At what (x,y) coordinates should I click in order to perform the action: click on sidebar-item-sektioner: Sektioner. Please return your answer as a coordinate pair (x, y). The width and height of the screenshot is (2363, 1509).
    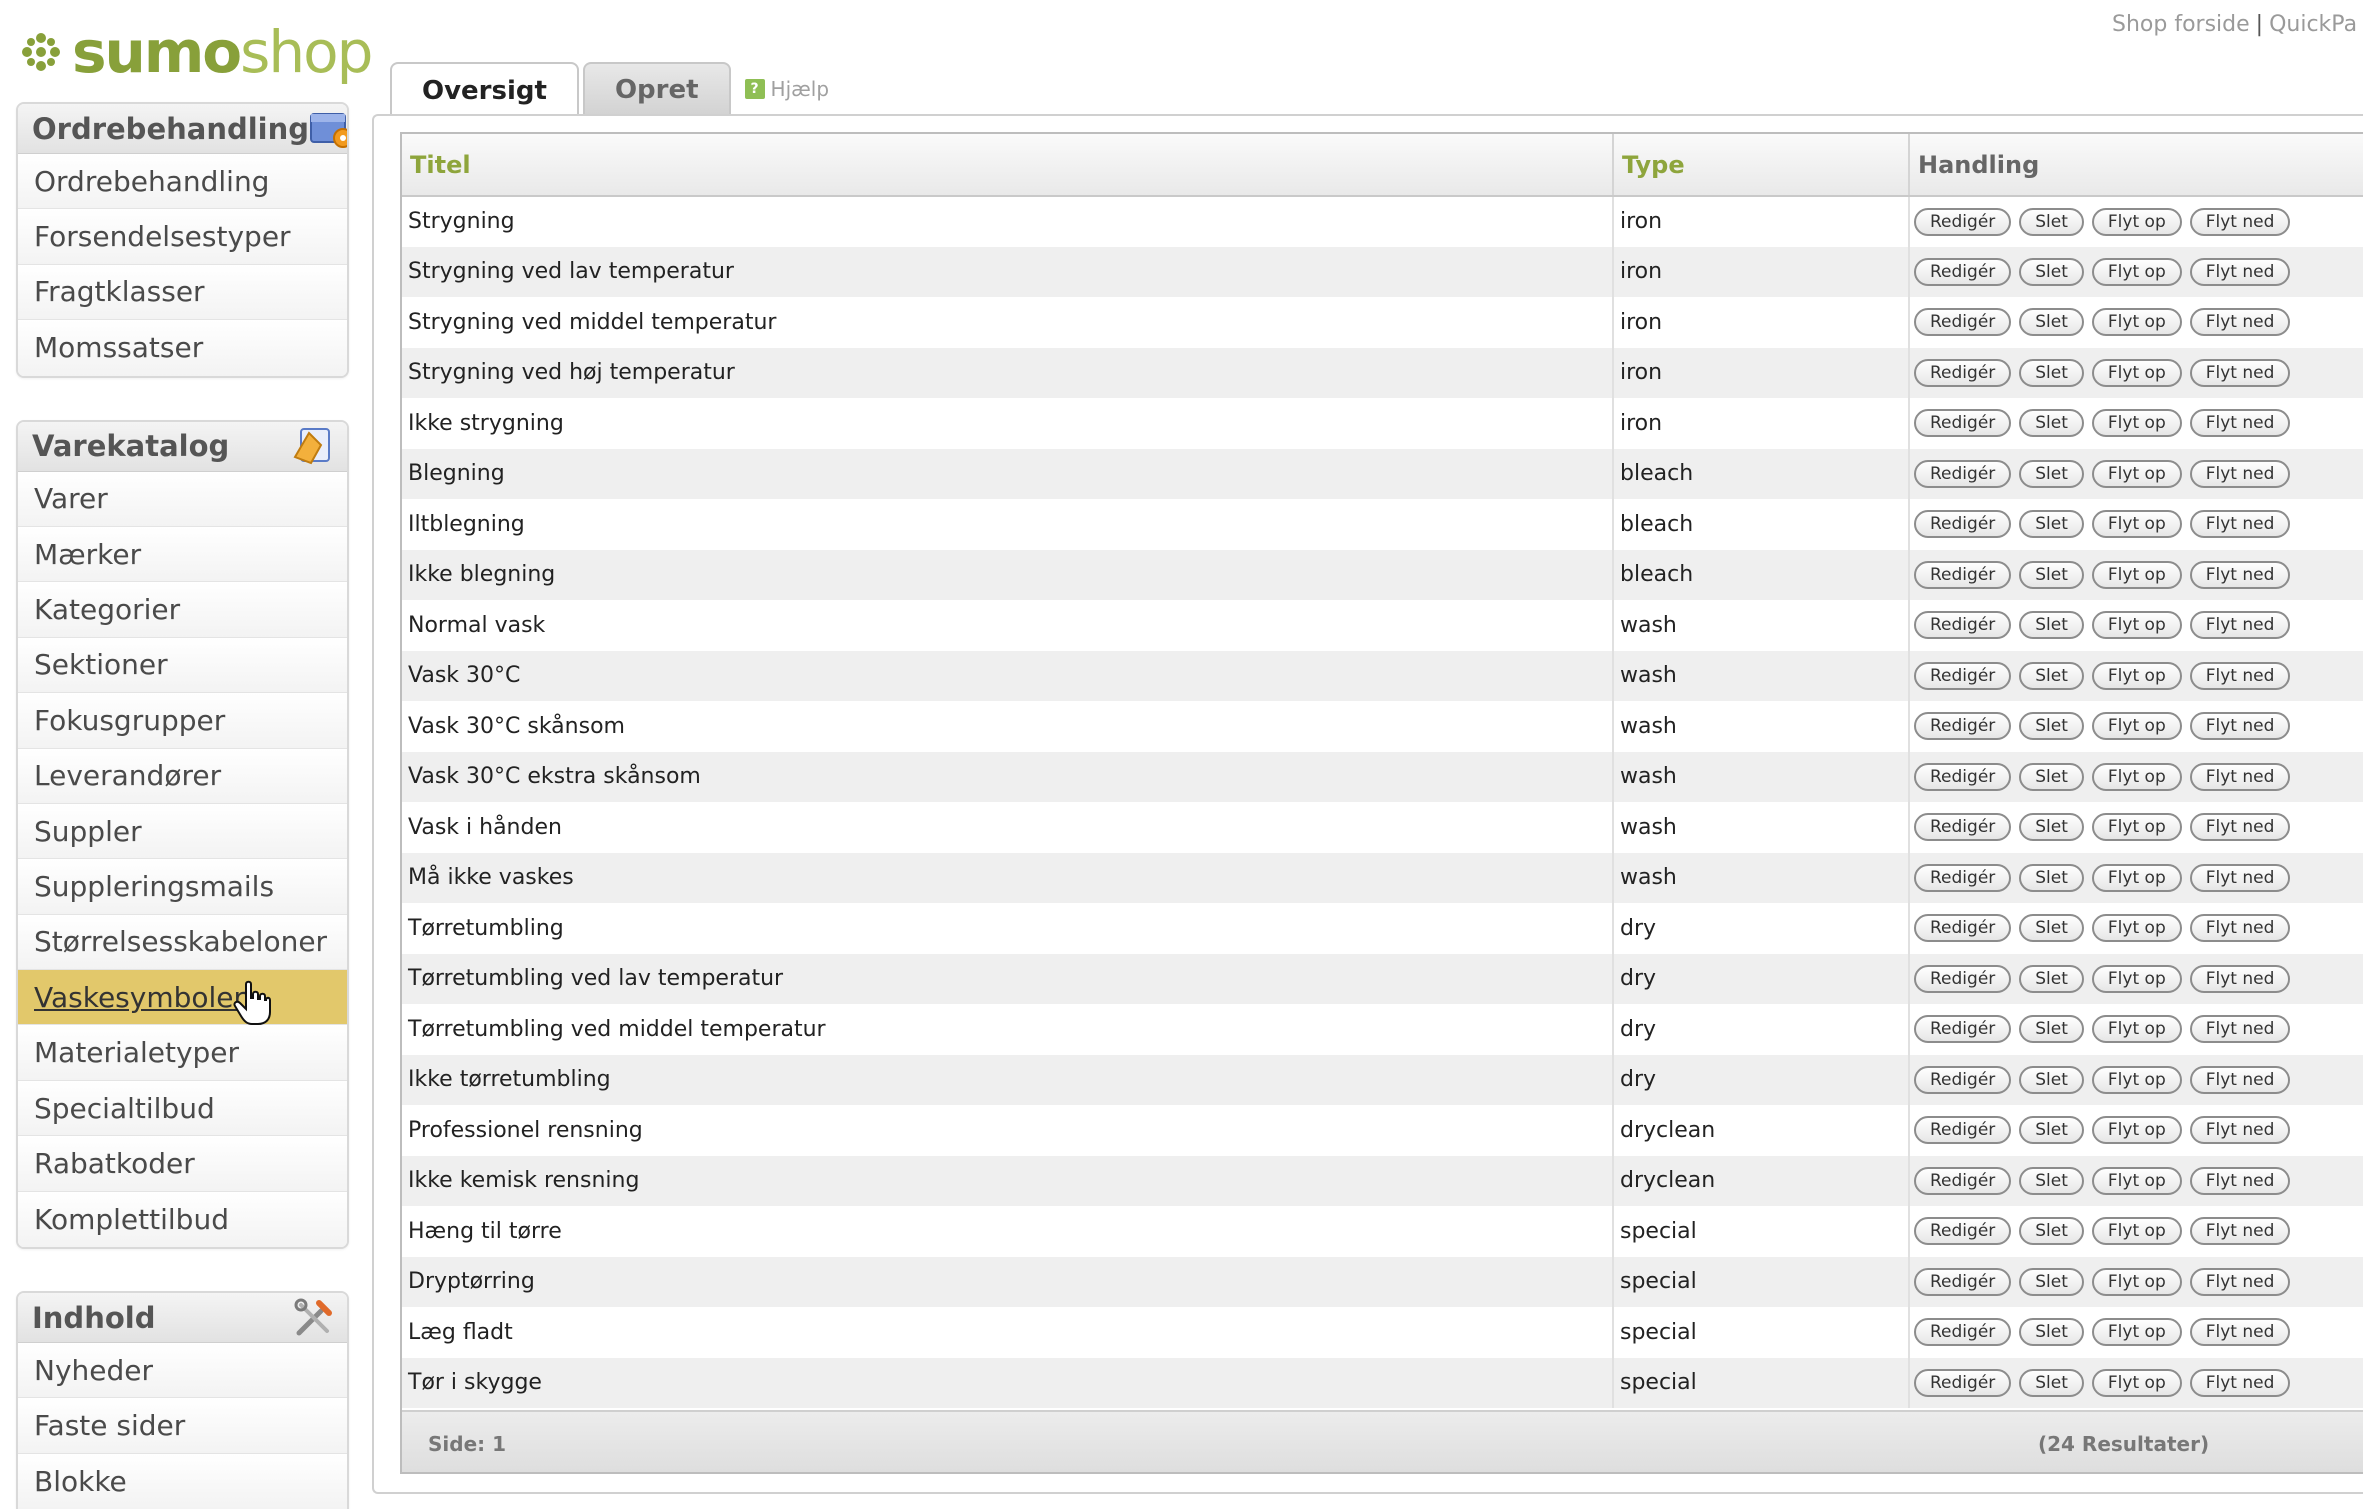
    Looking at the image, I should click on (182, 665).